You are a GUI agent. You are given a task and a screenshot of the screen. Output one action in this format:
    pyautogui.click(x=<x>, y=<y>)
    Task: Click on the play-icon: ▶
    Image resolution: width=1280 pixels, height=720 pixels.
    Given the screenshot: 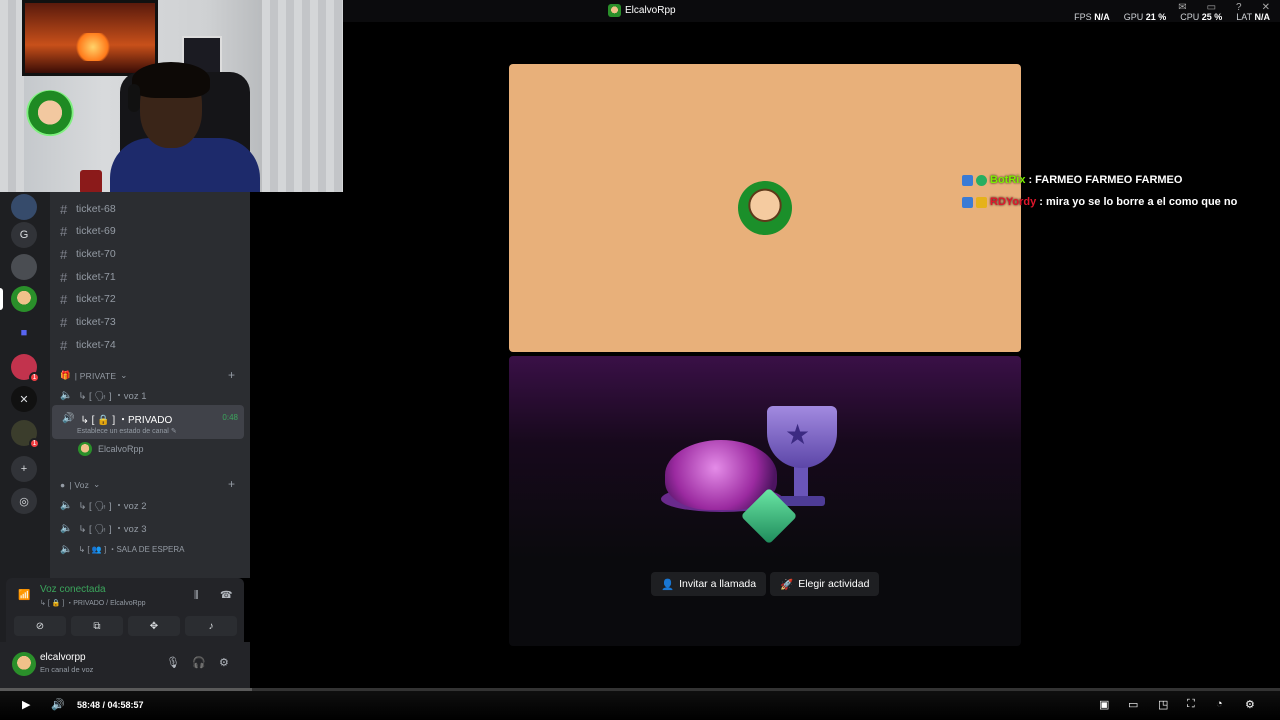 What is the action you would take?
    pyautogui.click(x=26, y=704)
    